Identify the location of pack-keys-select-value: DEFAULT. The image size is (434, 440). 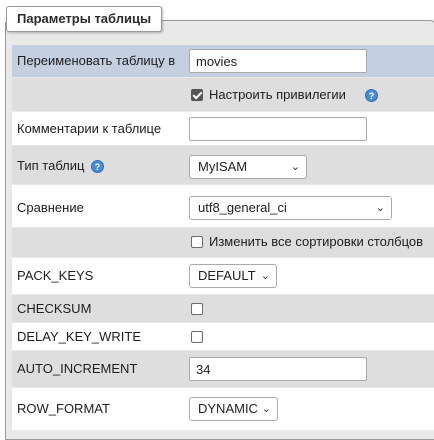
(227, 275).